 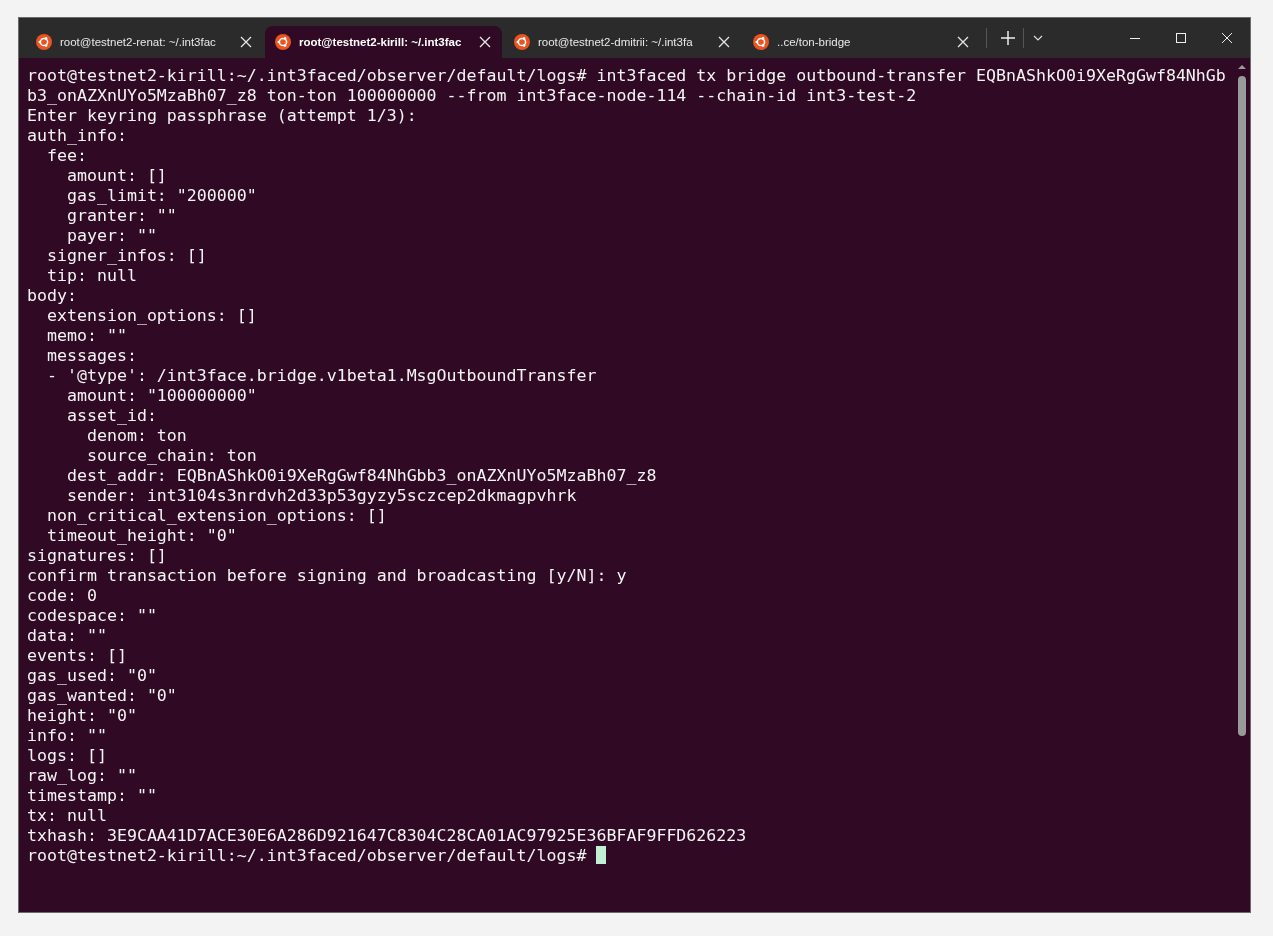 I want to click on terminal-line: tx: null, so click(x=67, y=815).